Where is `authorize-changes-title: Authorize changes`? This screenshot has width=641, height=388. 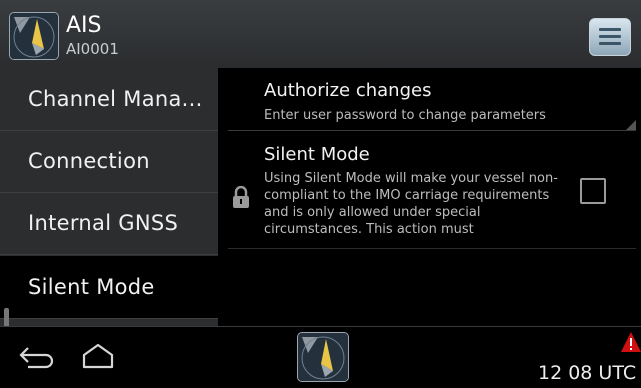
authorize-changes-title: Authorize changes is located at coordinates (347, 90).